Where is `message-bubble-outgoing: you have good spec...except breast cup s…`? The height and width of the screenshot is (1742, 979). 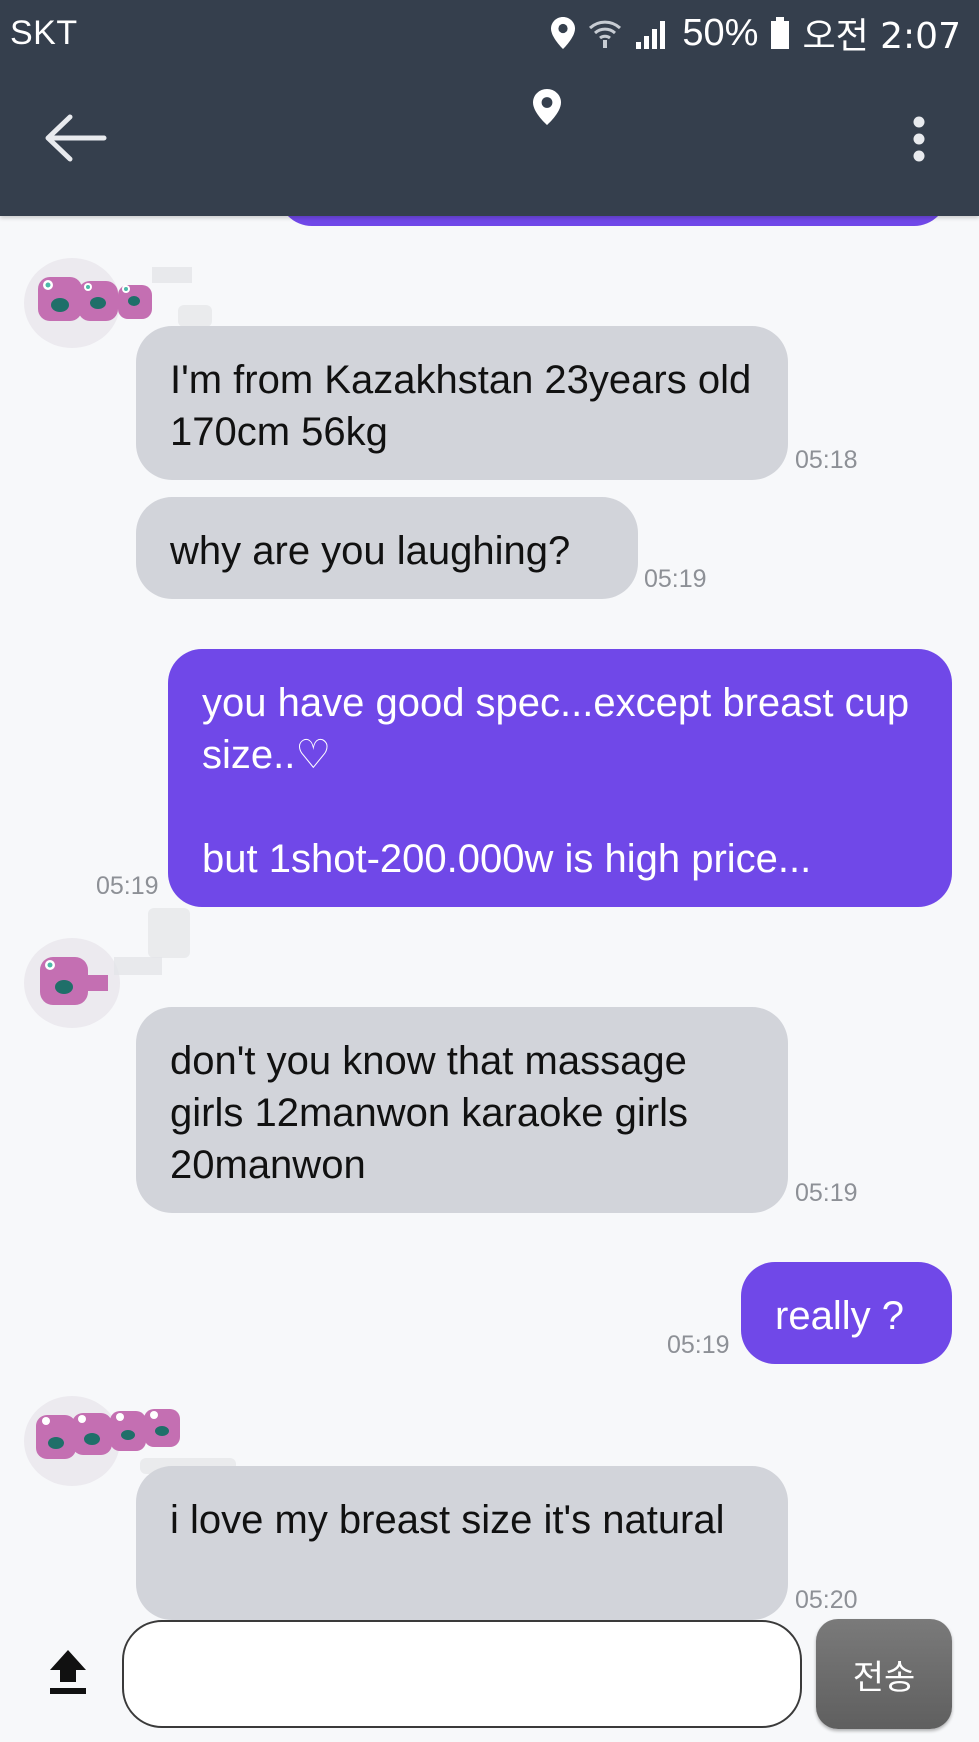
message-bubble-outgoing: you have good spec...except breast cup s… is located at coordinates (560, 778).